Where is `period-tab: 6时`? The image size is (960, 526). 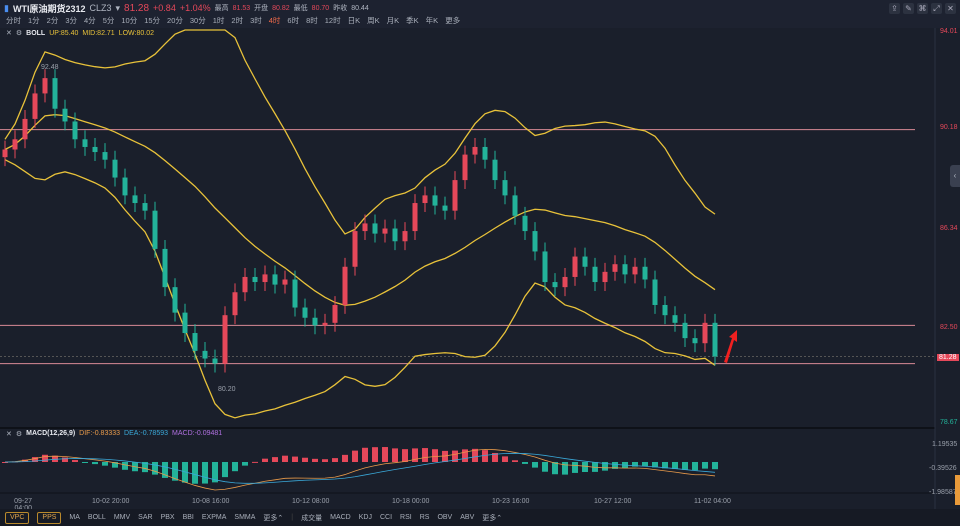
period-tab: 6时 is located at coordinates (293, 20).